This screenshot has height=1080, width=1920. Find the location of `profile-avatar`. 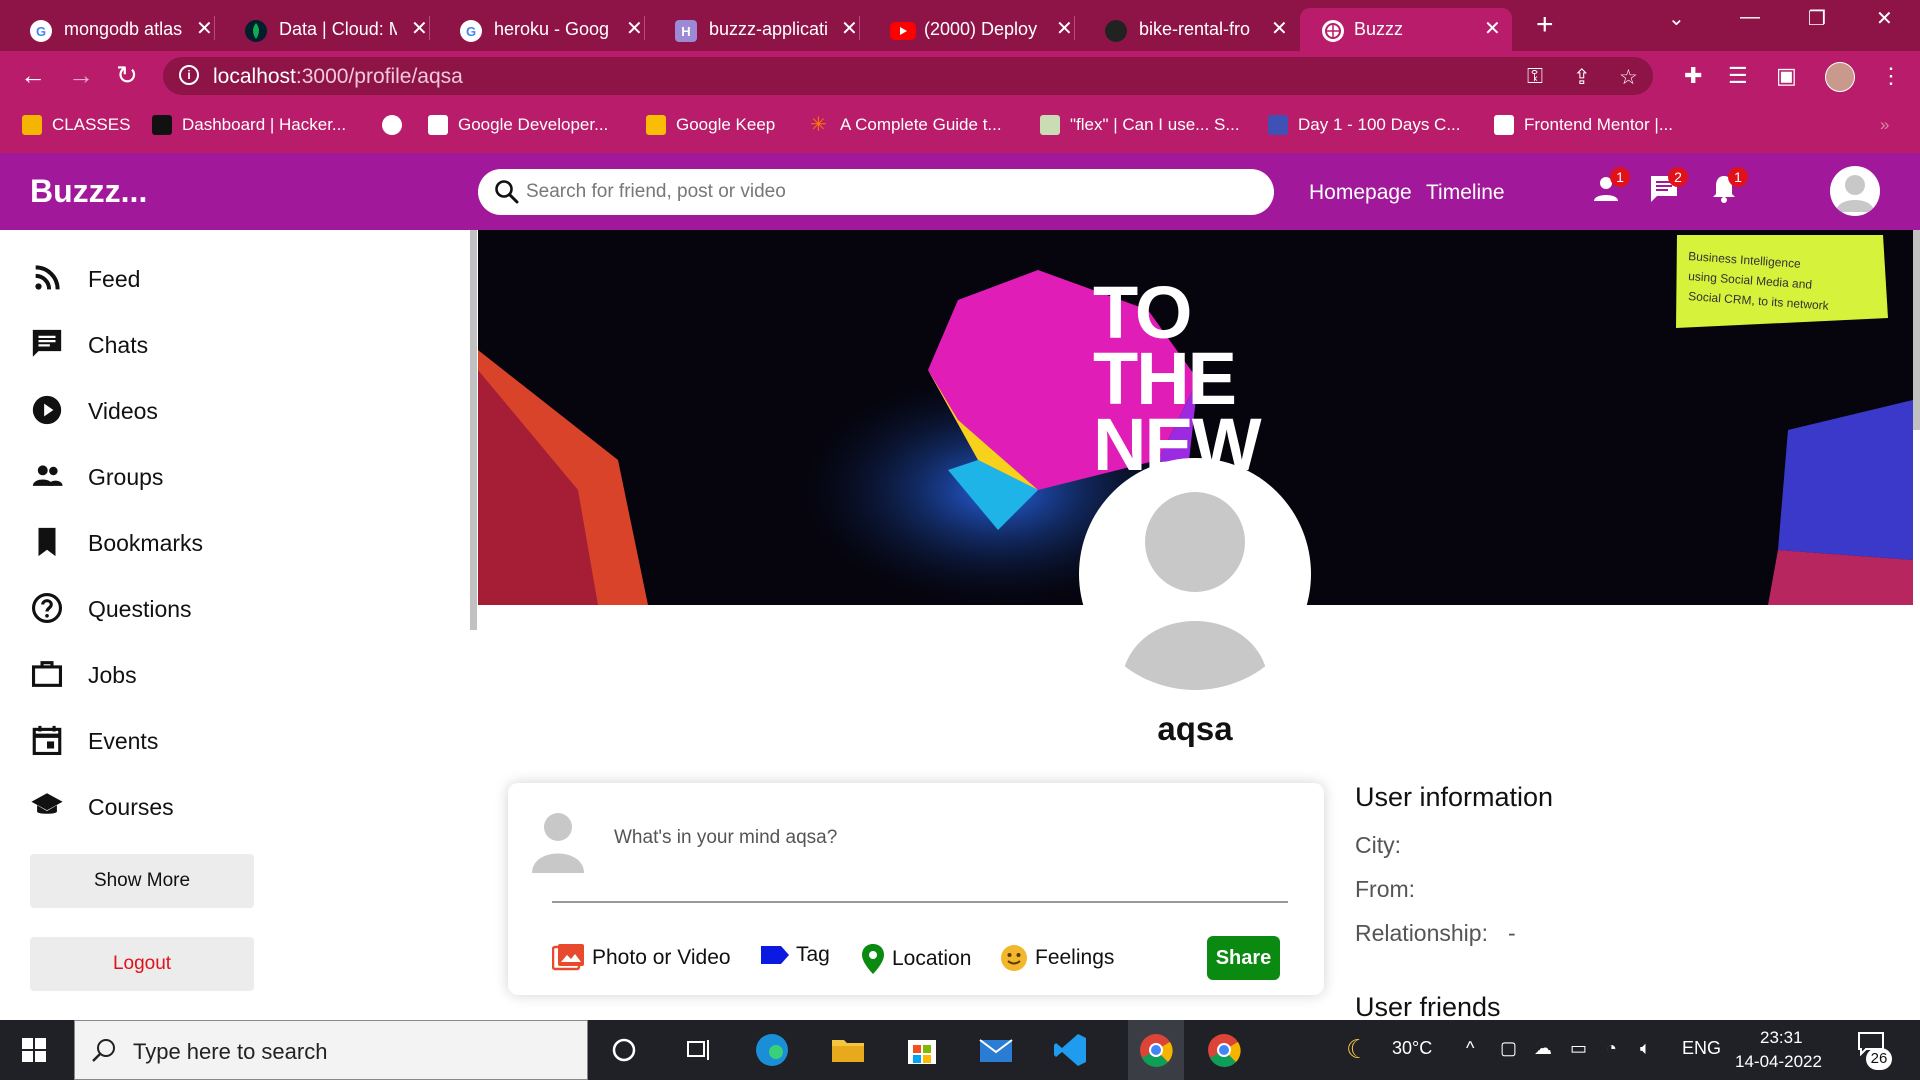

profile-avatar is located at coordinates (1195, 574).